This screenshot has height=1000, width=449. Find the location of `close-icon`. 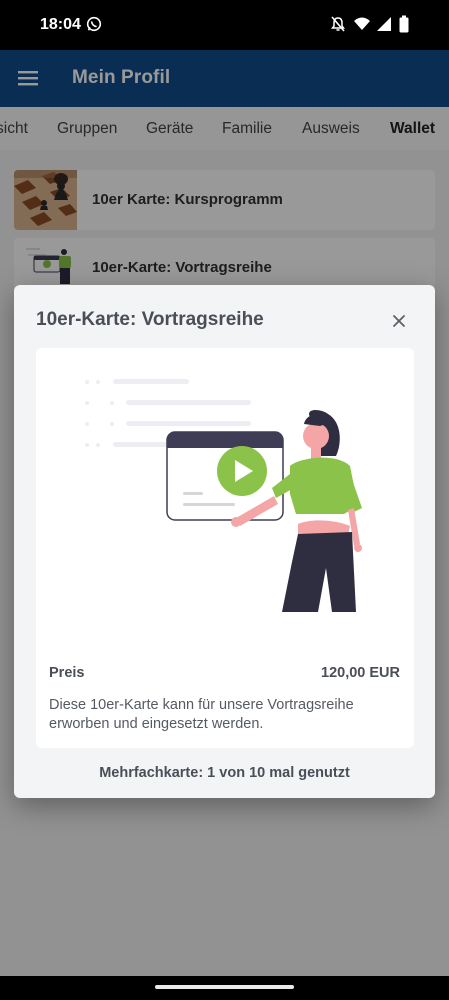

close-icon is located at coordinates (399, 321).